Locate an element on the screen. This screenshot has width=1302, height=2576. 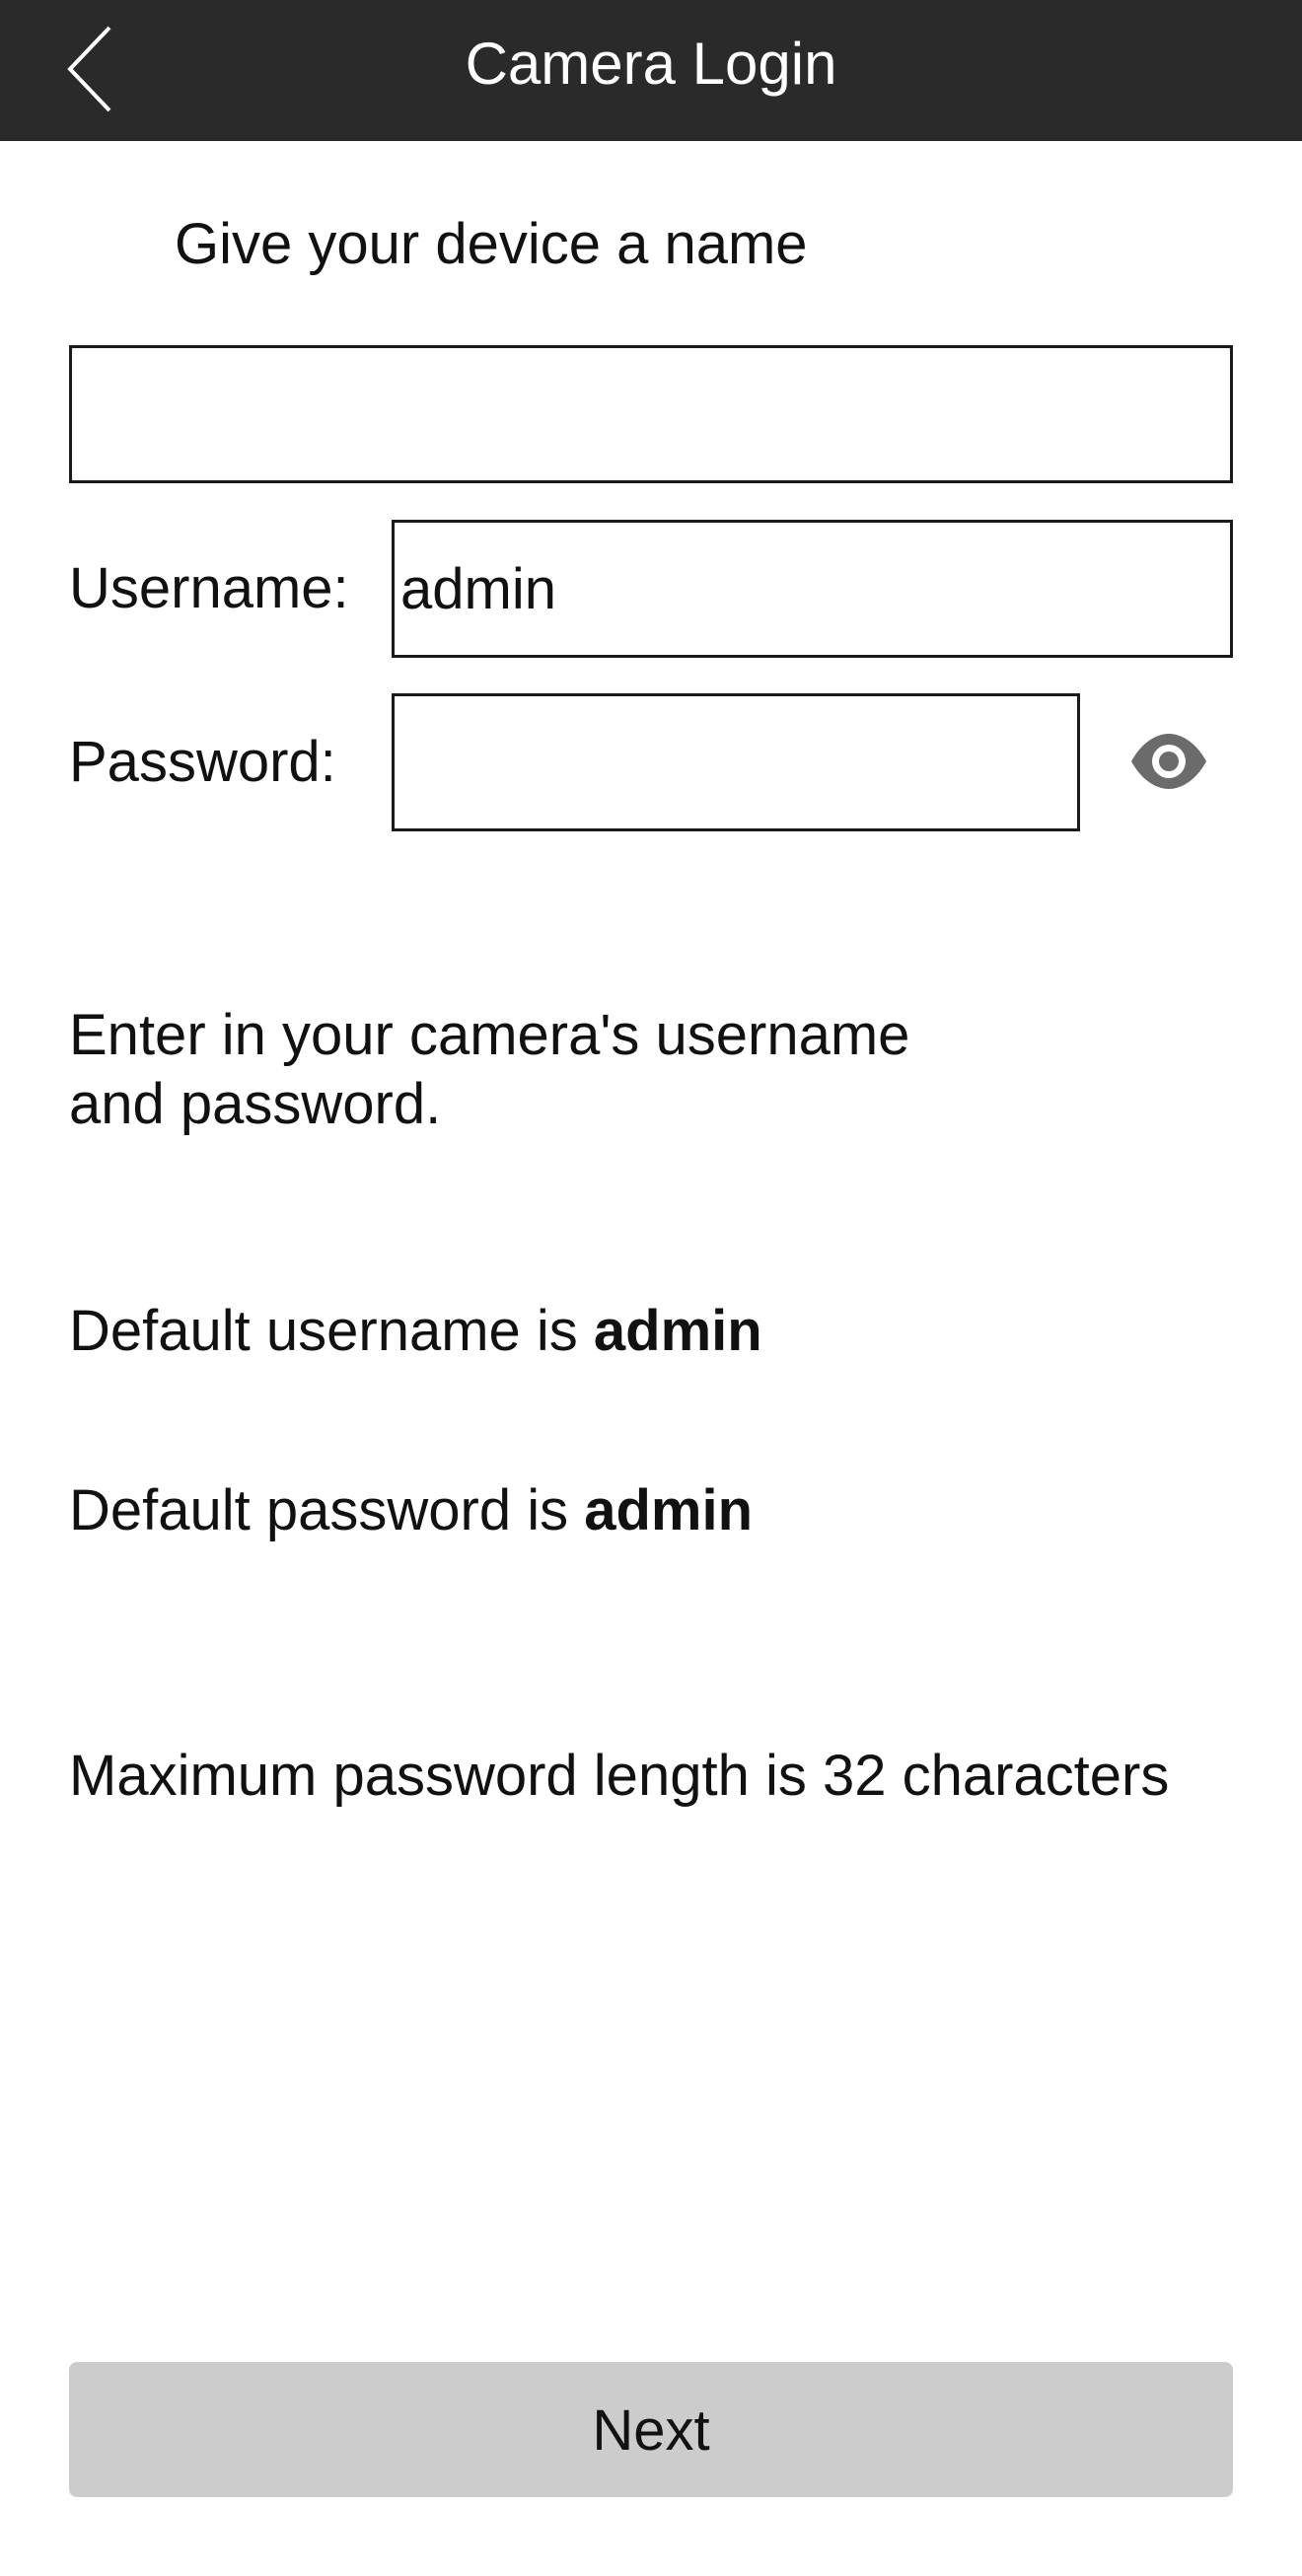
next-button: Next is located at coordinates (651, 2429).